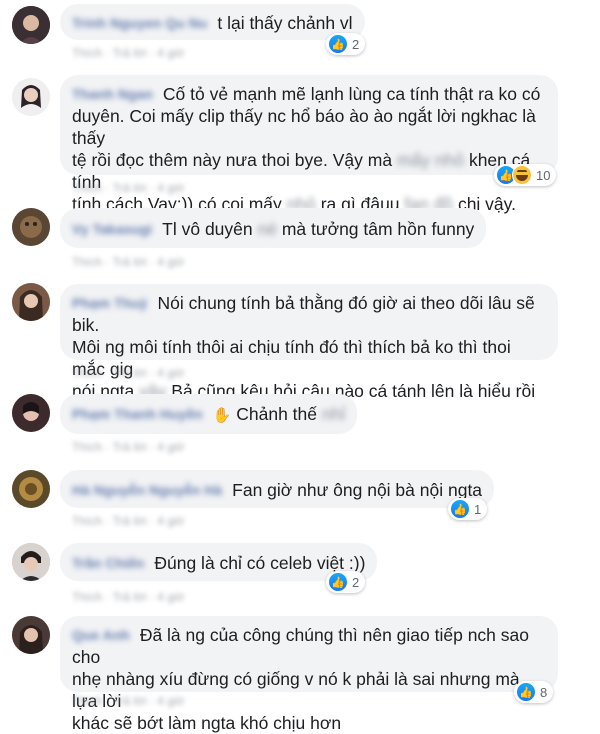  What do you see at coordinates (139, 23) in the screenshot?
I see `commenter-name: Trinh Nguyen Qu Nu` at bounding box center [139, 23].